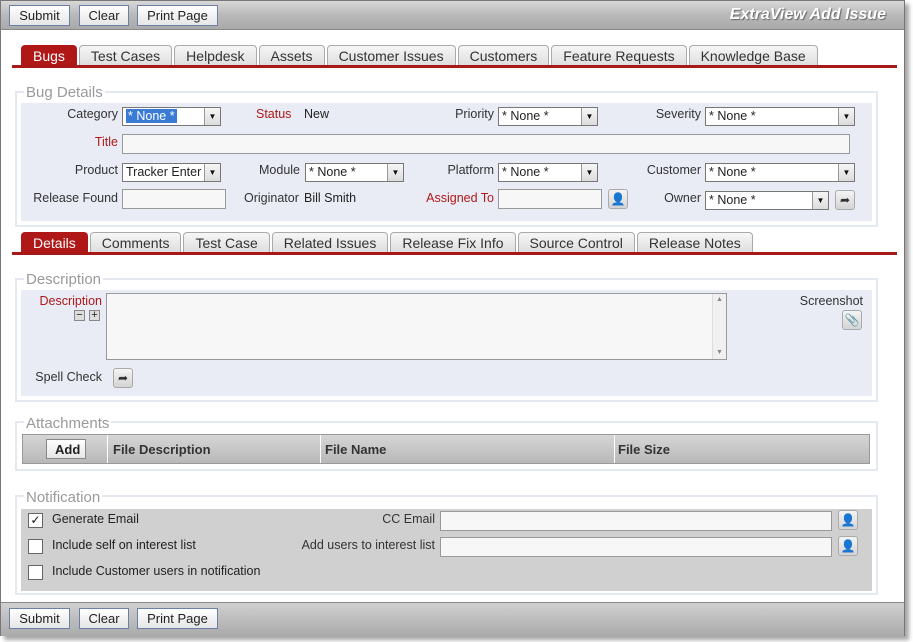 The height and width of the screenshot is (642, 913). I want to click on priority-label: Priority, so click(474, 114).